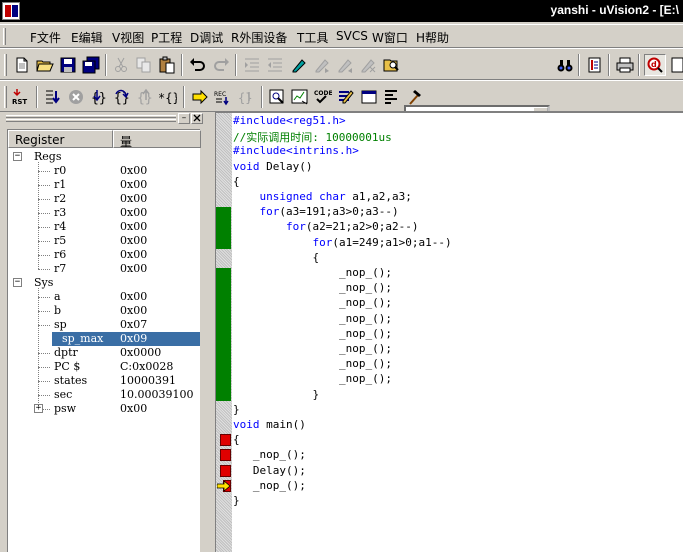 This screenshot has height=552, width=683. Describe the element at coordinates (104, 269) in the screenshot. I see `register-row: r7 0x00` at that location.